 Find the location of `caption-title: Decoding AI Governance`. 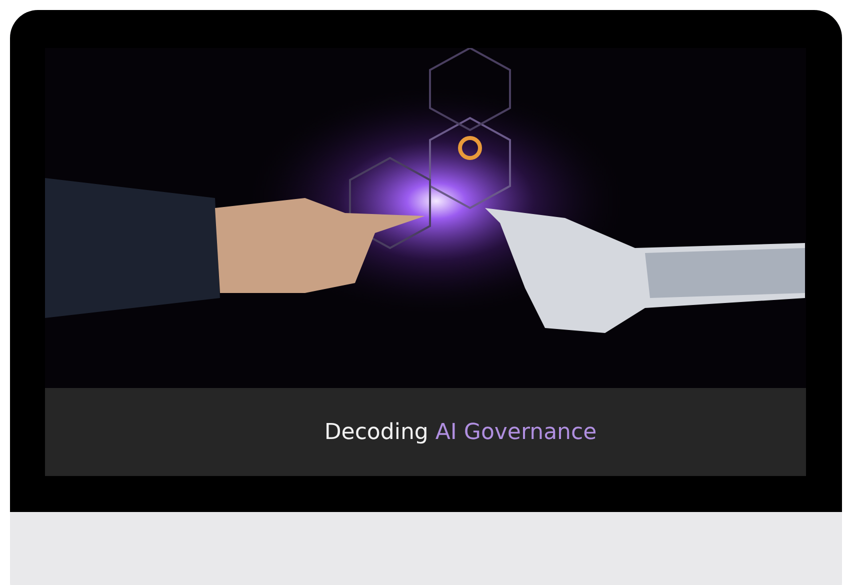

caption-title: Decoding AI Governance is located at coordinates (460, 432).